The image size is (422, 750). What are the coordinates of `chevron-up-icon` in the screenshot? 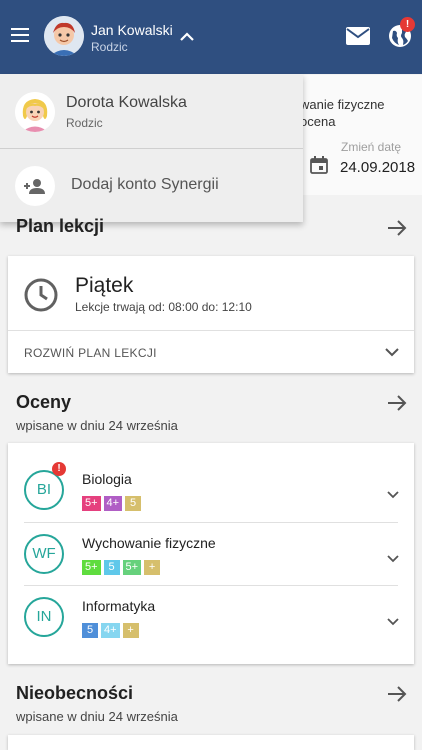 It's located at (187, 37).